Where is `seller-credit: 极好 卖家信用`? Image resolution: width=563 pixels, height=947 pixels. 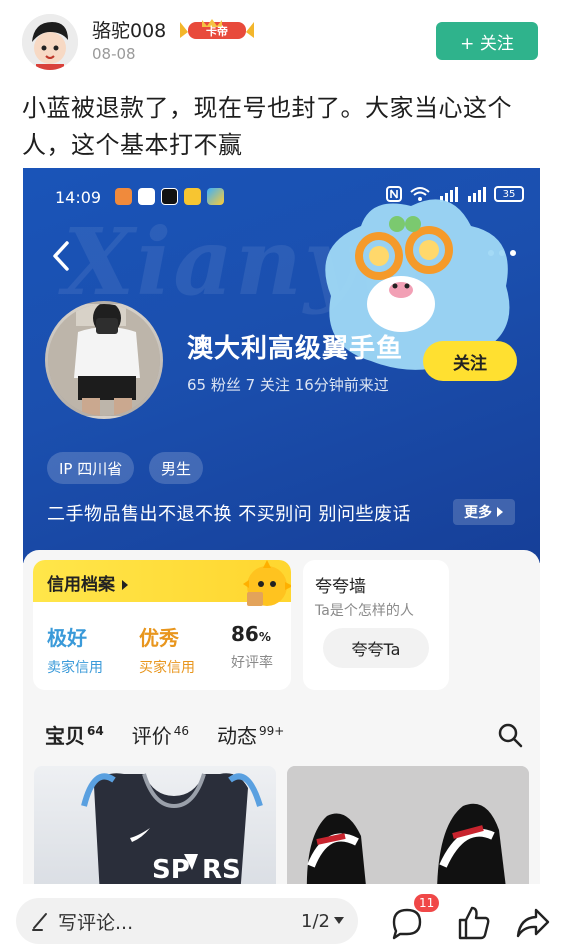
seller-credit: 极好 卖家信用 is located at coordinates (75, 649).